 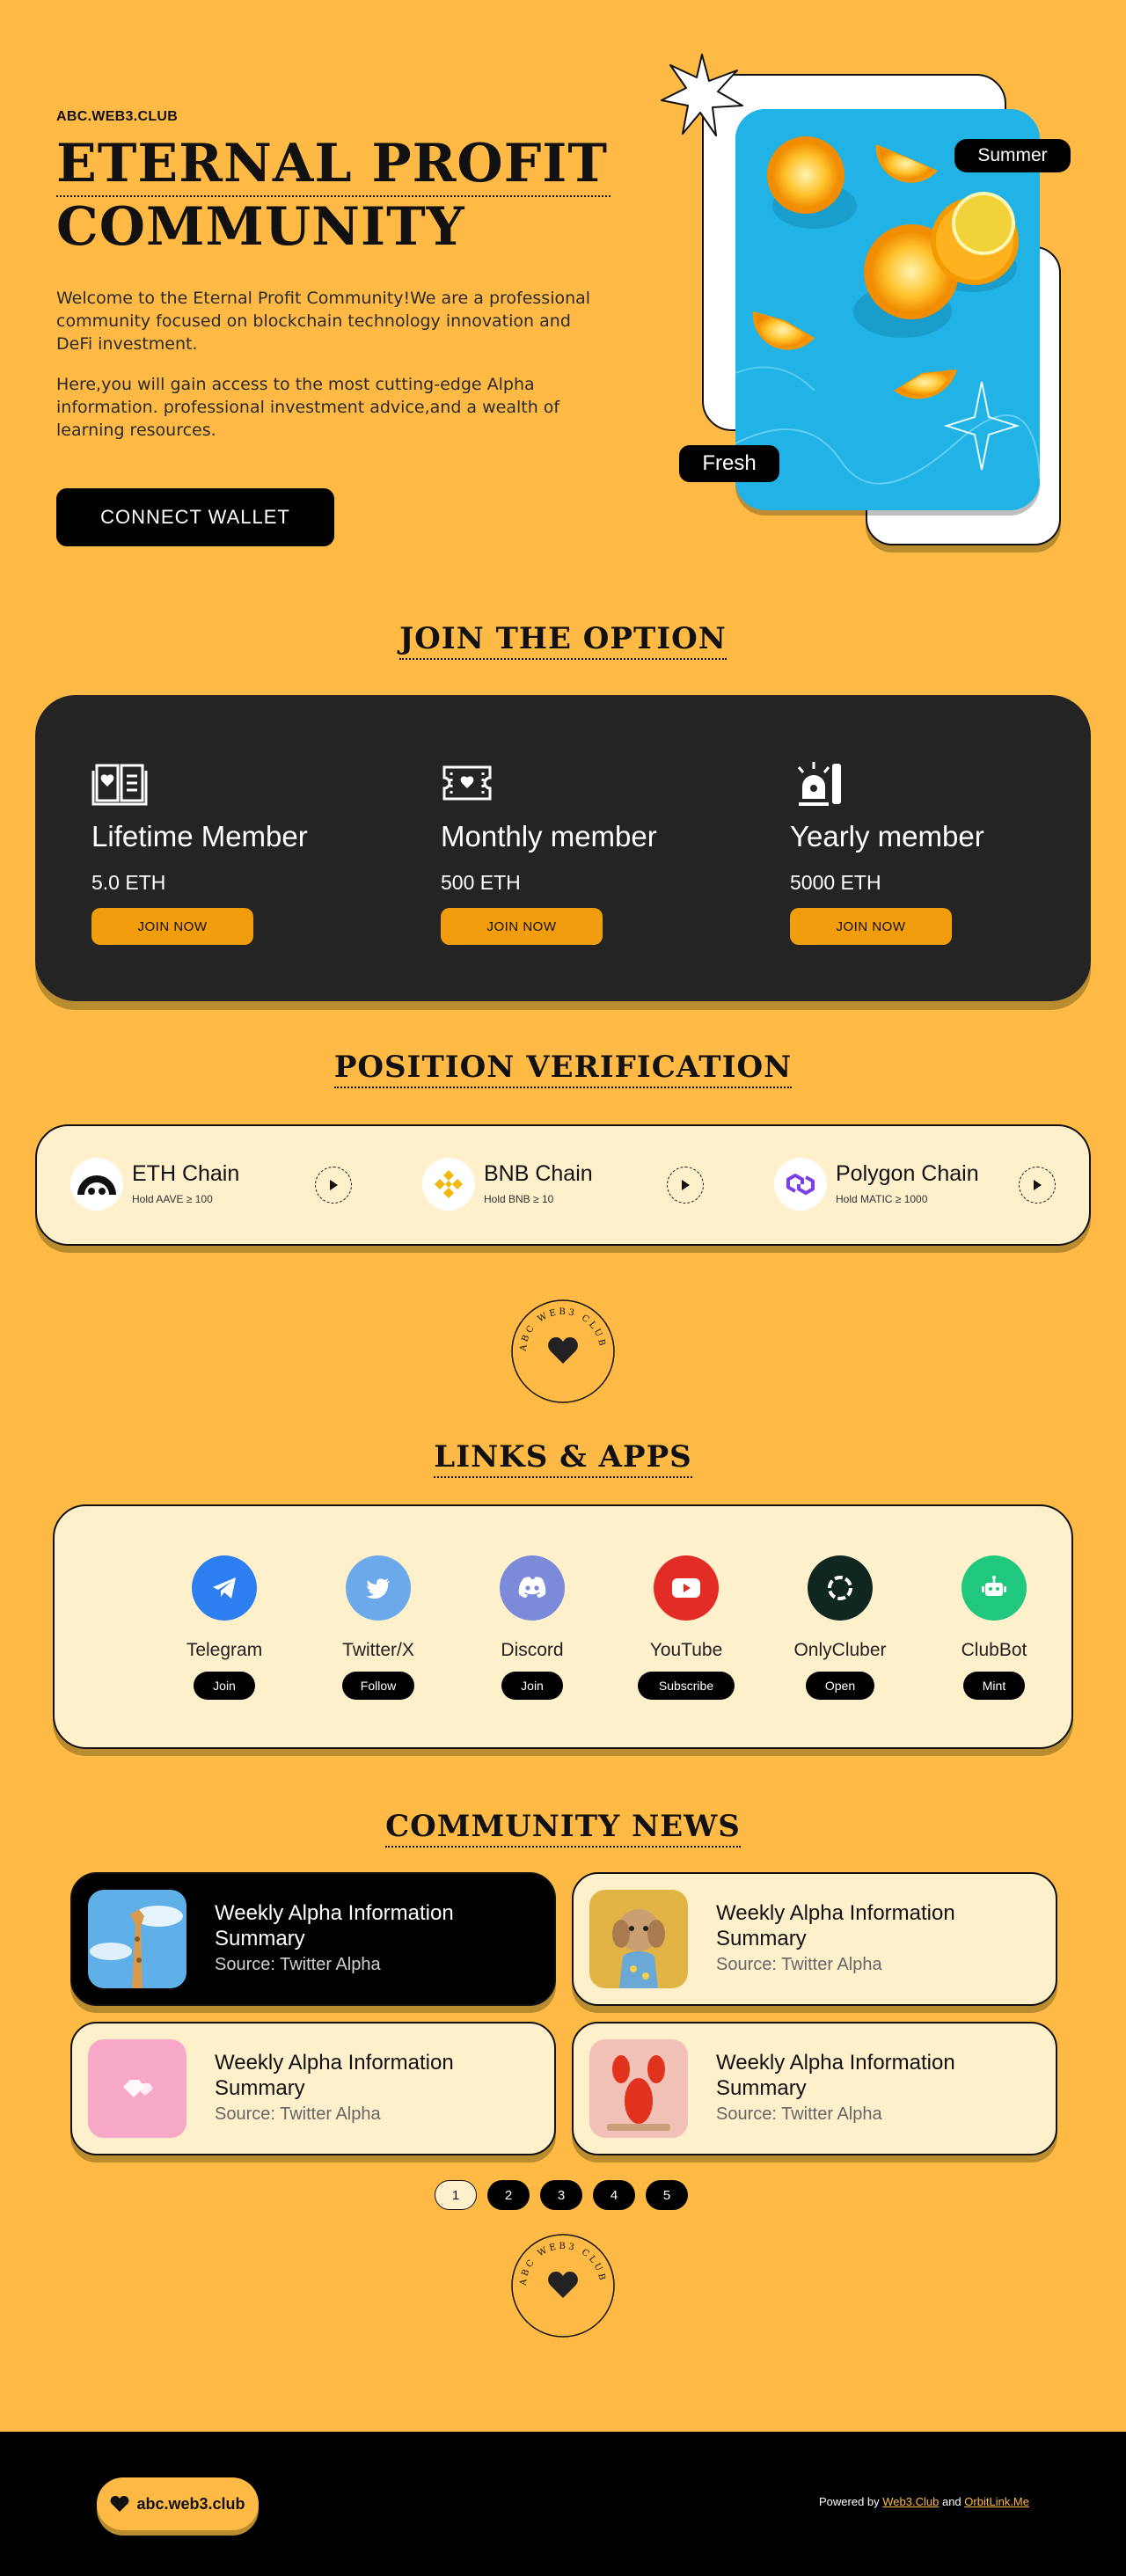 I want to click on chain-name: BNB Chain, so click(x=538, y=1173).